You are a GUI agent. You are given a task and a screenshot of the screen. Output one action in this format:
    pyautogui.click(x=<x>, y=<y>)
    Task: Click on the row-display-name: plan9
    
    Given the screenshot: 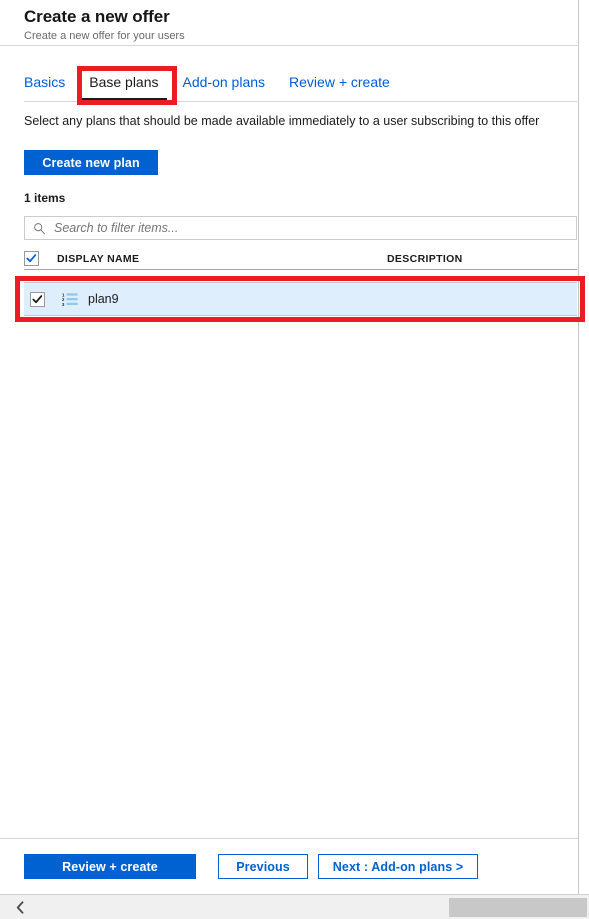 What is the action you would take?
    pyautogui.click(x=103, y=299)
    